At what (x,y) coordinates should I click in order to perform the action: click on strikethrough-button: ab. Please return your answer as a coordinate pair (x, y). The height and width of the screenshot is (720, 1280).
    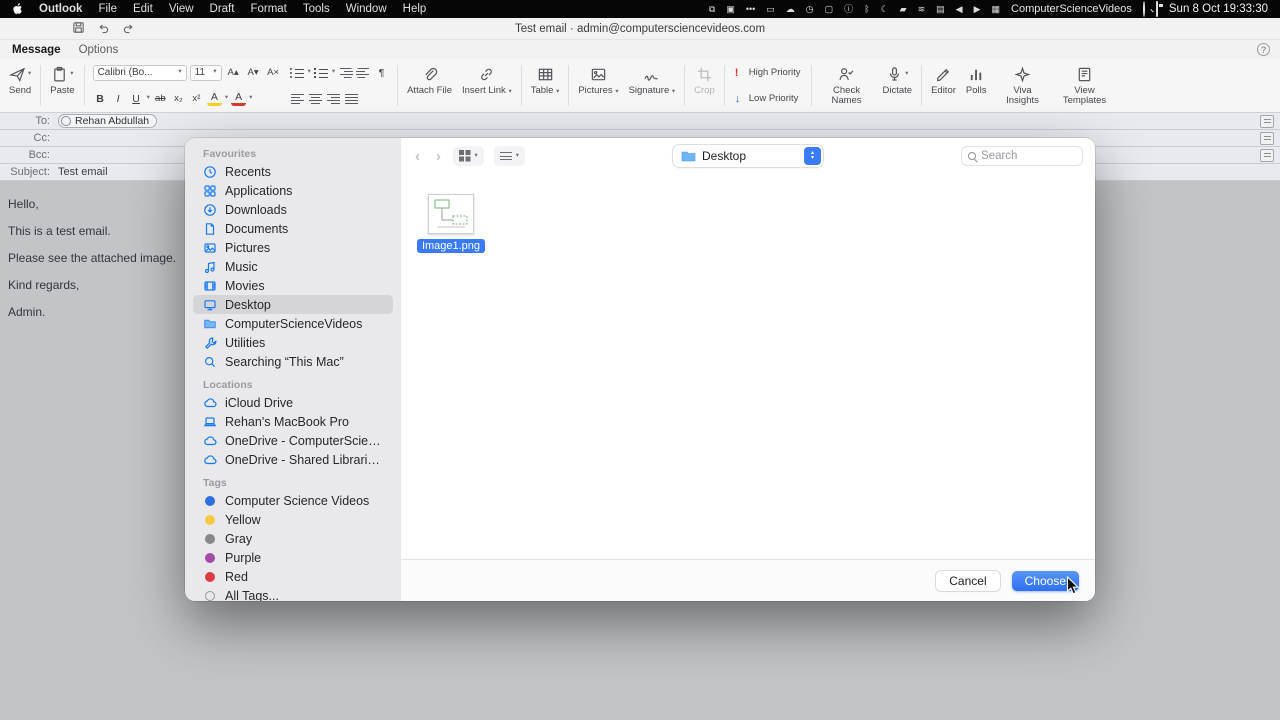
    Looking at the image, I should click on (160, 98).